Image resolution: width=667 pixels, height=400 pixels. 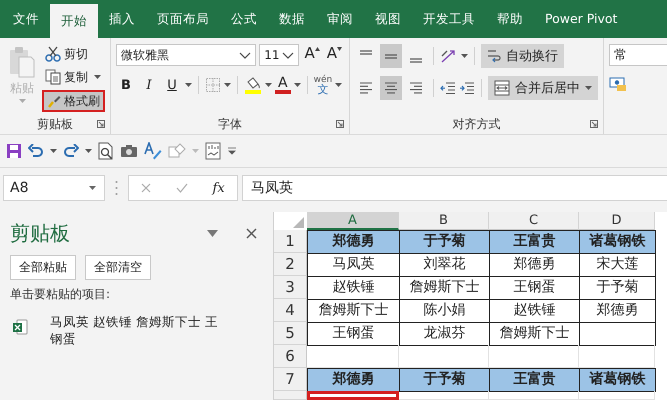 I want to click on ribbon-tab: 开始, so click(x=74, y=21).